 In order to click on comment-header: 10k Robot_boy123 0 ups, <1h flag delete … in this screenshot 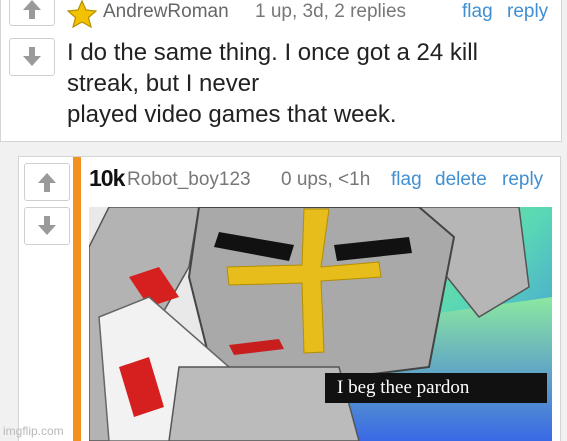, I will do `click(324, 181)`.